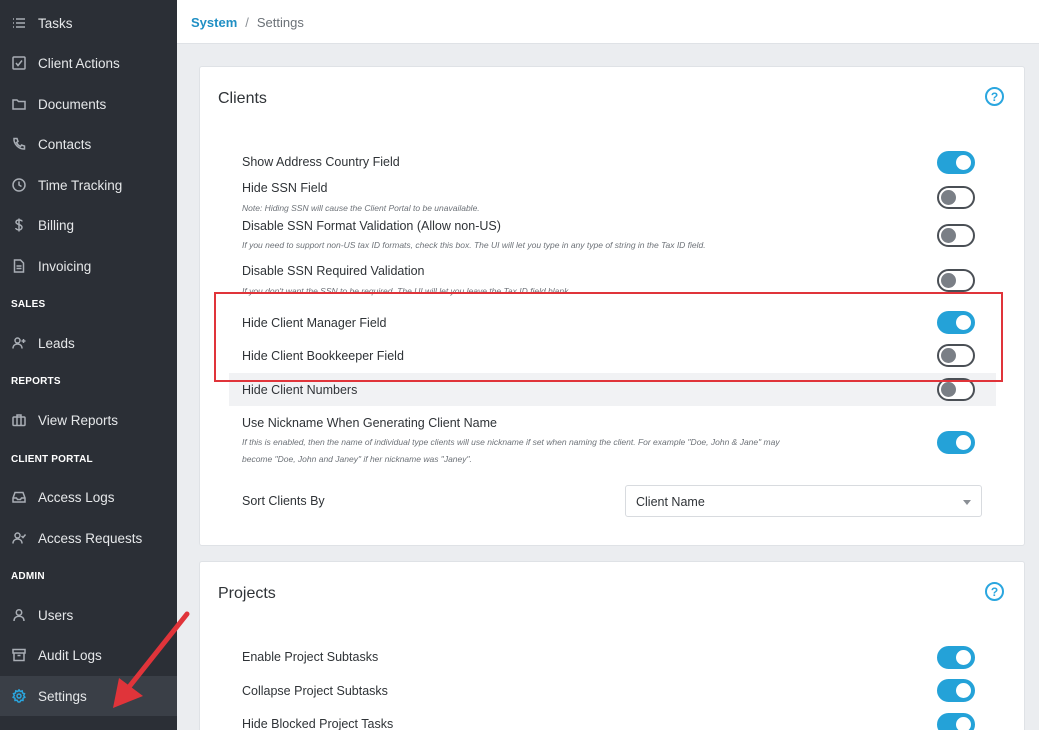  I want to click on toggle-show-address-country, so click(956, 162).